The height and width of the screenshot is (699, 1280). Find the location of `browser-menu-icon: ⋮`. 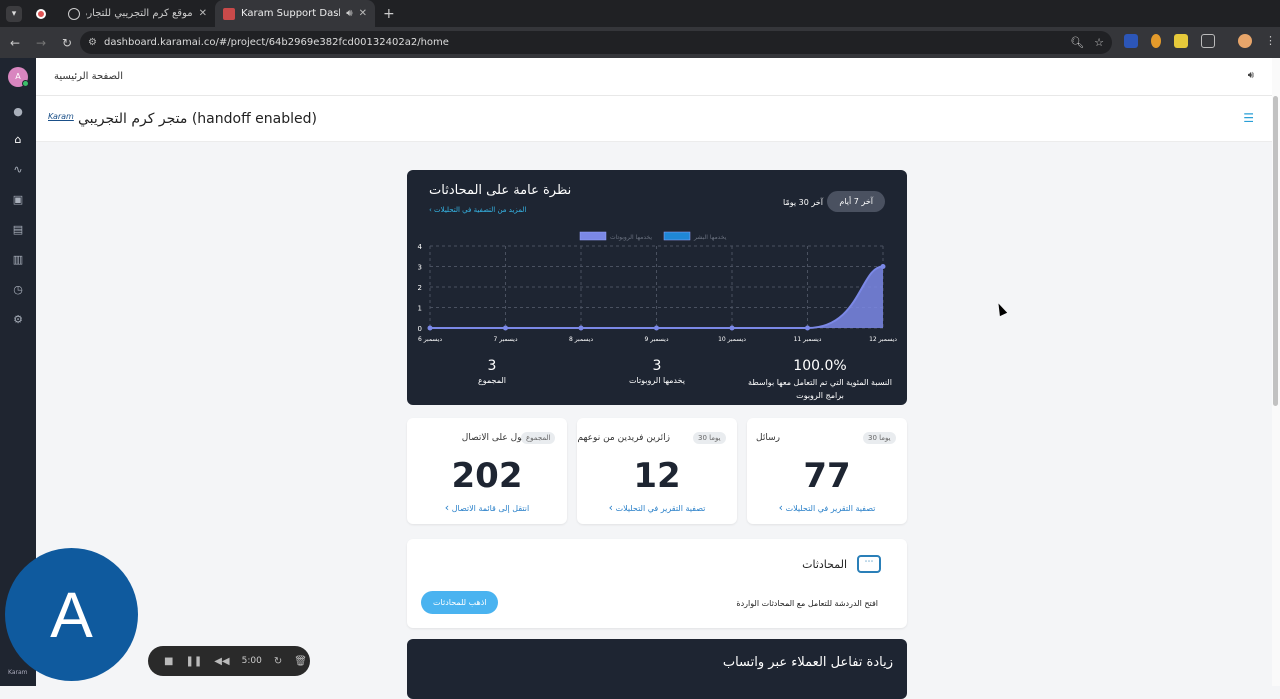

browser-menu-icon: ⋮ is located at coordinates (1270, 41).